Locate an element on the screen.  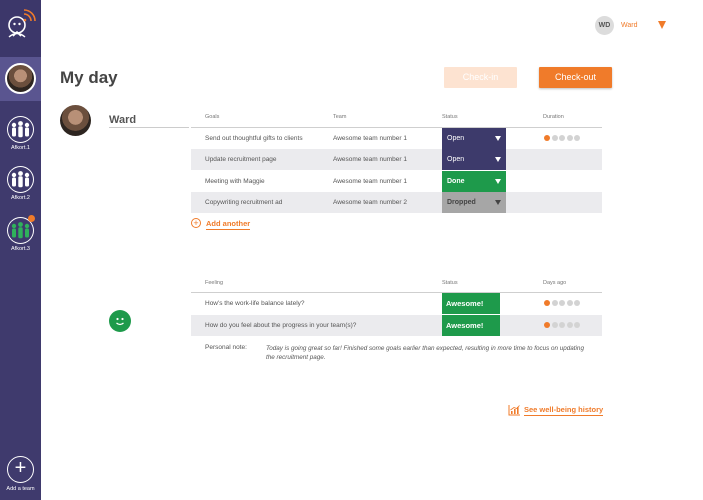
status-dropdown: Dropped is located at coordinates (474, 202).